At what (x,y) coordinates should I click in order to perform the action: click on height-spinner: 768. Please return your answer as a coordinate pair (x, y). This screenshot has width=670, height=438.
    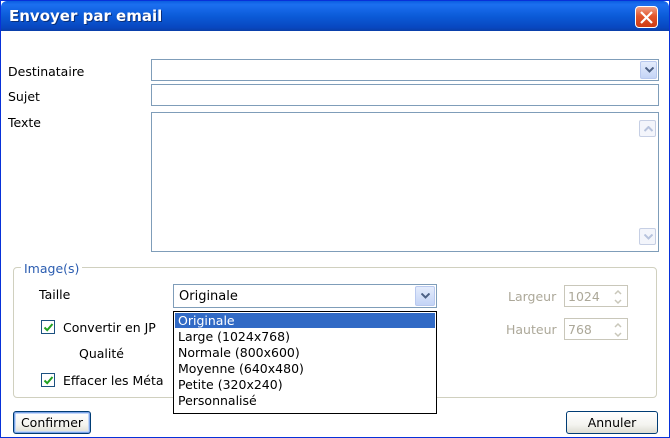
    Looking at the image, I should click on (596, 329).